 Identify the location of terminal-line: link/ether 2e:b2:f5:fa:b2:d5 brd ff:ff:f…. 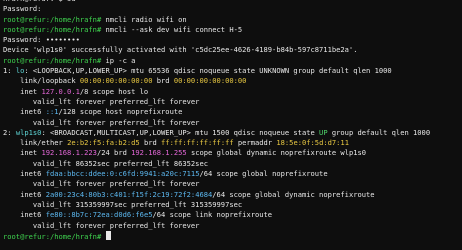
(232, 143).